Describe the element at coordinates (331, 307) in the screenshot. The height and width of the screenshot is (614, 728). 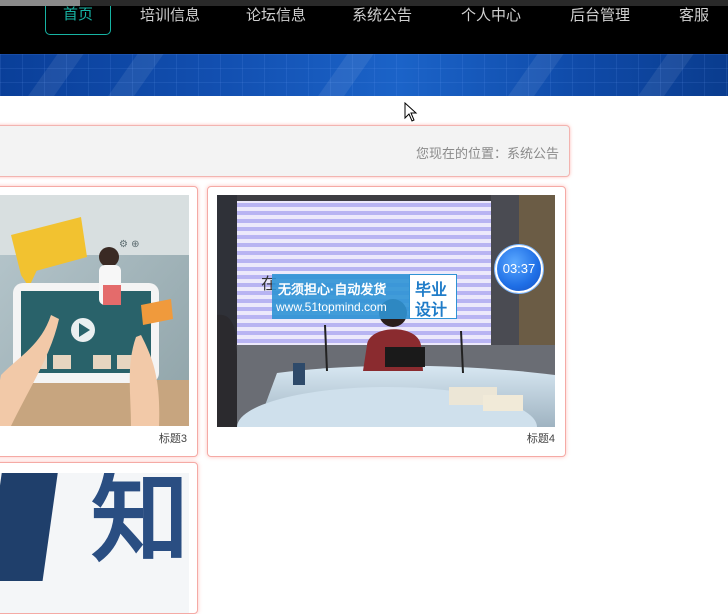
I see `ad-line-2: www.51topmind.com` at that location.